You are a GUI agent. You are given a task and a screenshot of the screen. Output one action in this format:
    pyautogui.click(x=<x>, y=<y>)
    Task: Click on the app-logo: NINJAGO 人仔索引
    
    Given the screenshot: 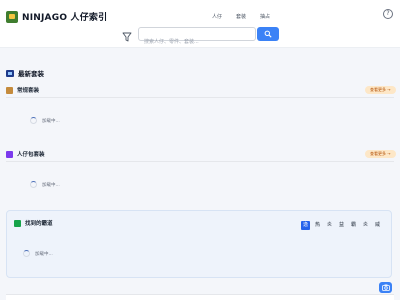 What is the action you would take?
    pyautogui.click(x=56, y=16)
    